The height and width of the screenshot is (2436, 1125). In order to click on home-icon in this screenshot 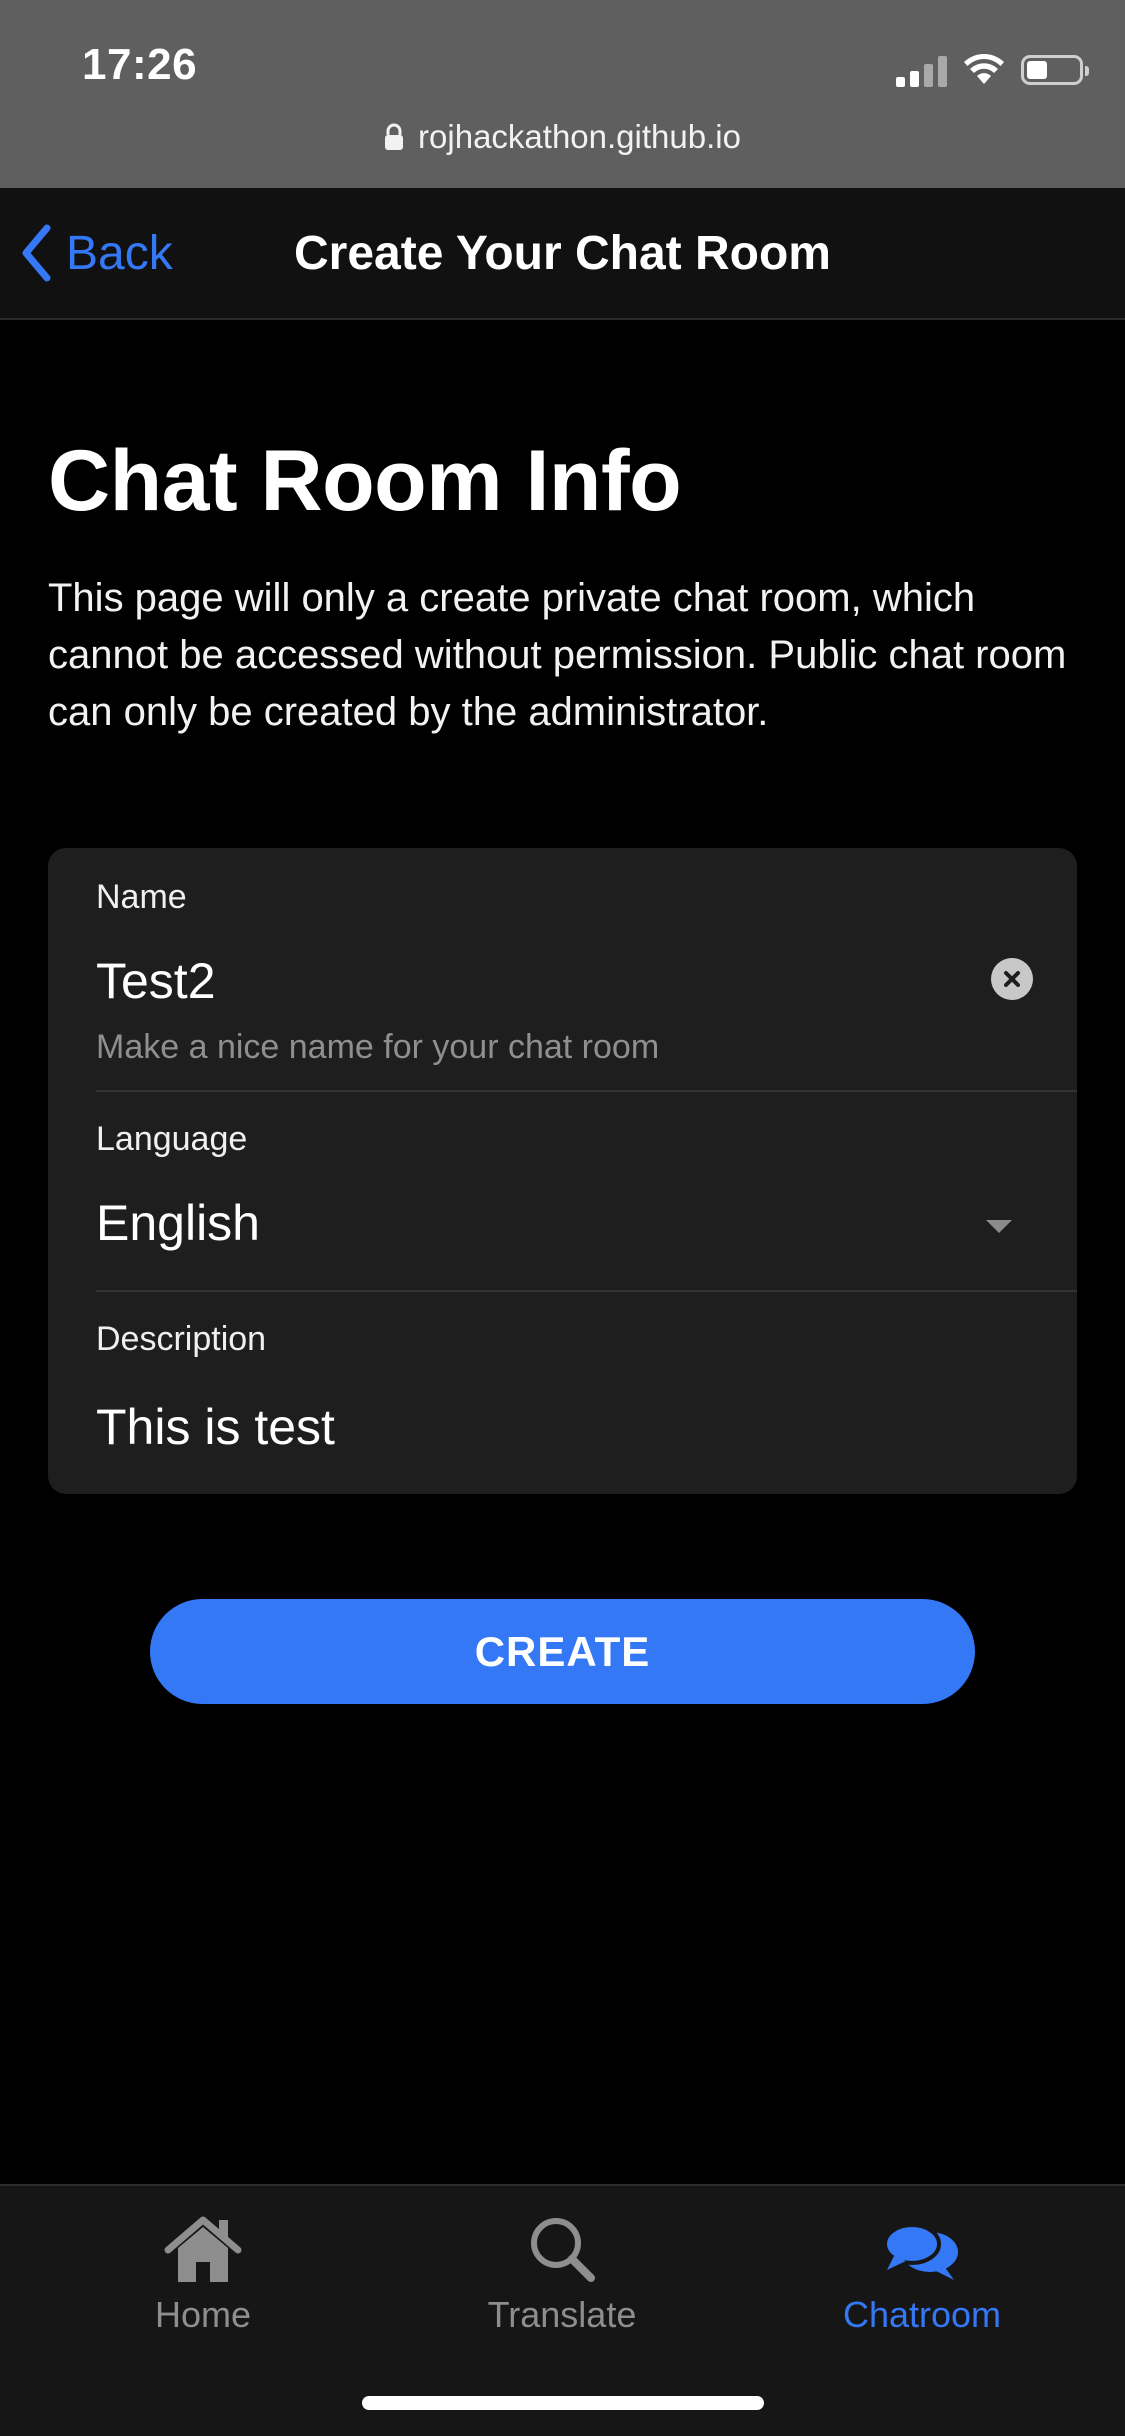, I will do `click(203, 2249)`.